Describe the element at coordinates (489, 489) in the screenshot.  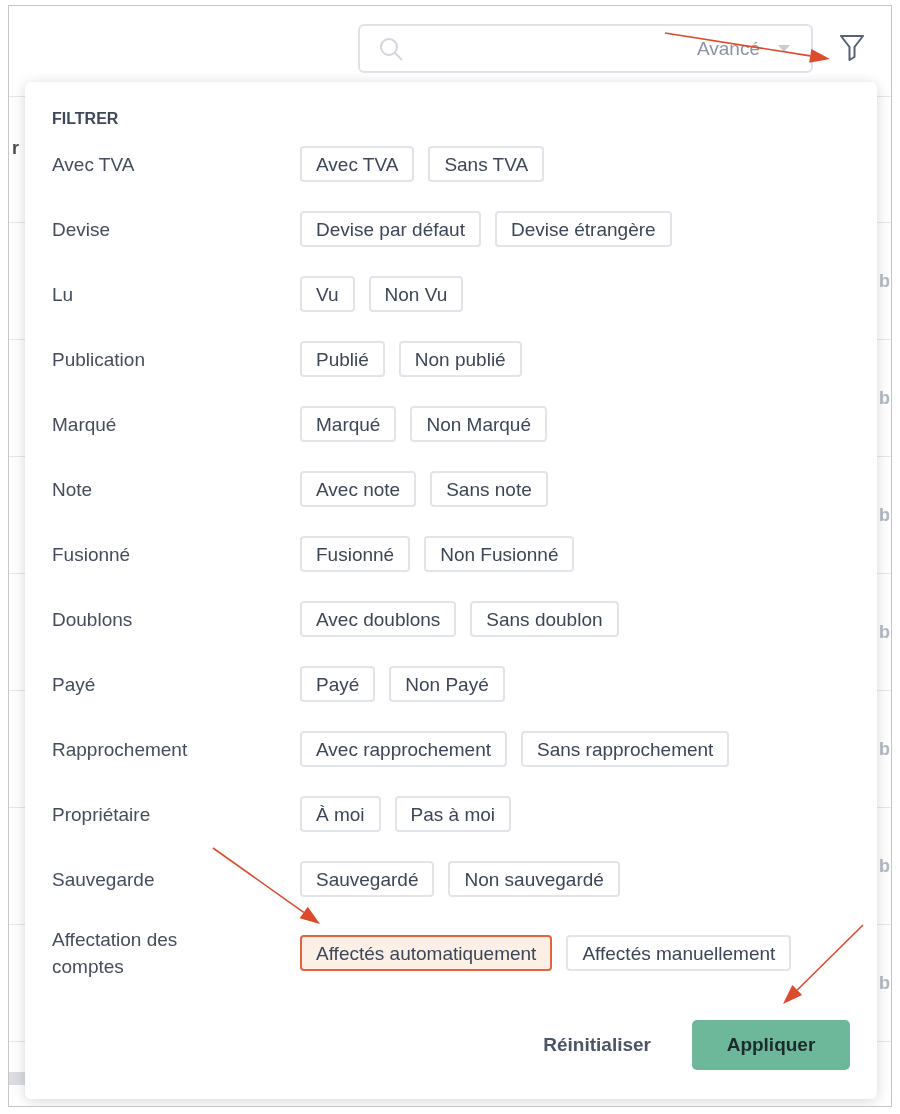
I see `filter-option: Sans note` at that location.